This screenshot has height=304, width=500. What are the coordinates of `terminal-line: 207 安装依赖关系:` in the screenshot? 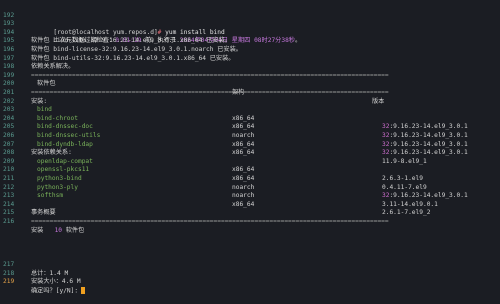 It's located at (250, 144).